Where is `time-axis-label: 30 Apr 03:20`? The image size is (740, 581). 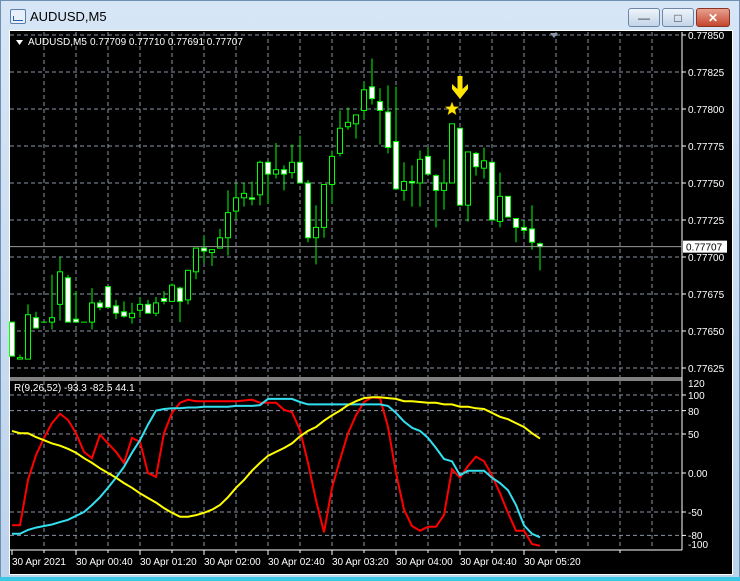 time-axis-label: 30 Apr 03:20 is located at coordinates (360, 562).